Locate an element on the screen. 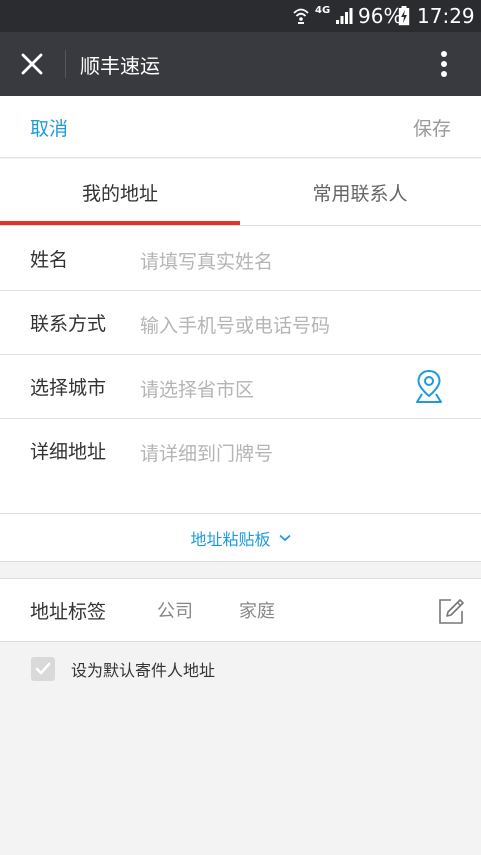  action-bar: 取消 保存 is located at coordinates (240, 127).